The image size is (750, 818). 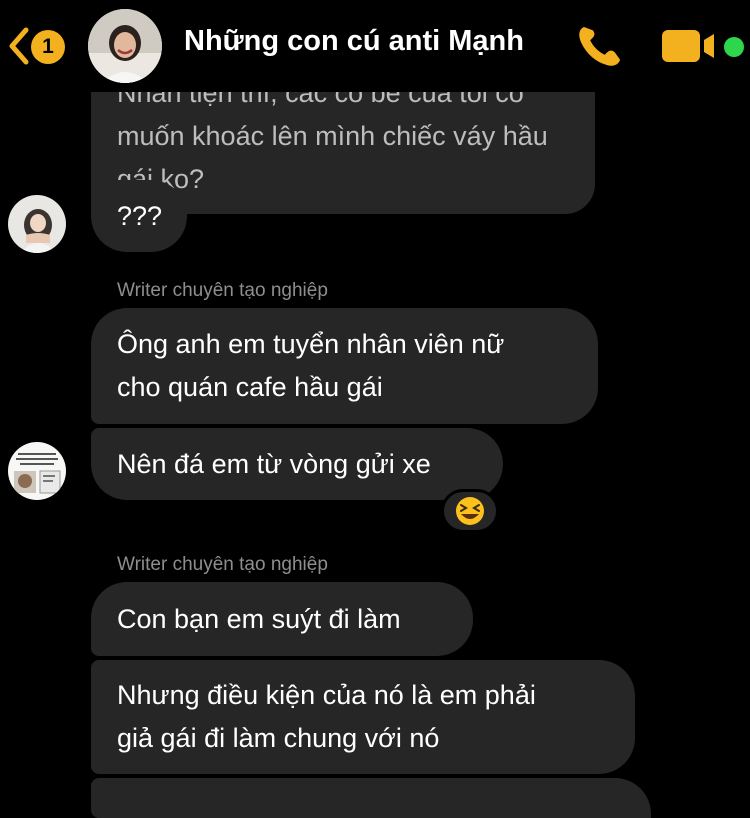 What do you see at coordinates (259, 619) in the screenshot?
I see `message-text-line: Con bạn em suýt đi làm` at bounding box center [259, 619].